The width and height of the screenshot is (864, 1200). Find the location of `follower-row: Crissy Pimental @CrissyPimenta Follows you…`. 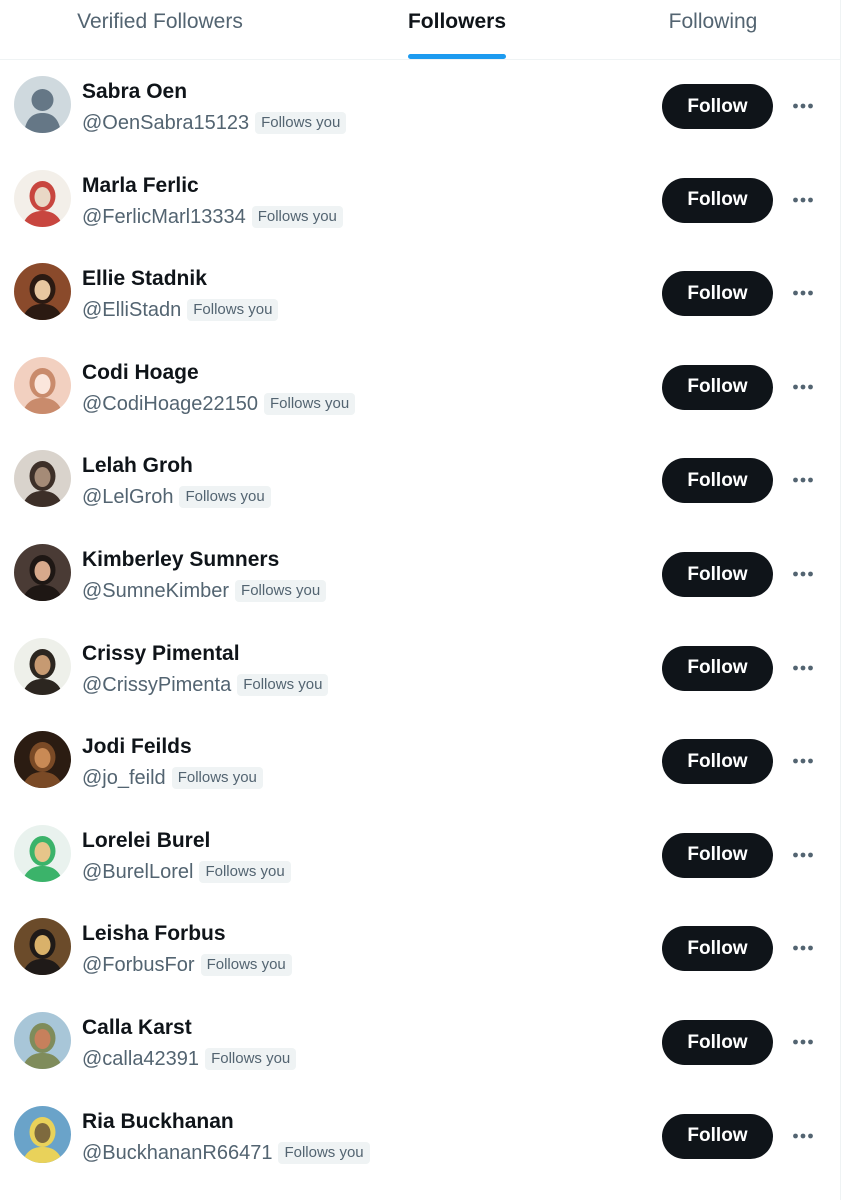

follower-row: Crissy Pimental @CrissyPimenta Follows you… is located at coordinates (420, 668).